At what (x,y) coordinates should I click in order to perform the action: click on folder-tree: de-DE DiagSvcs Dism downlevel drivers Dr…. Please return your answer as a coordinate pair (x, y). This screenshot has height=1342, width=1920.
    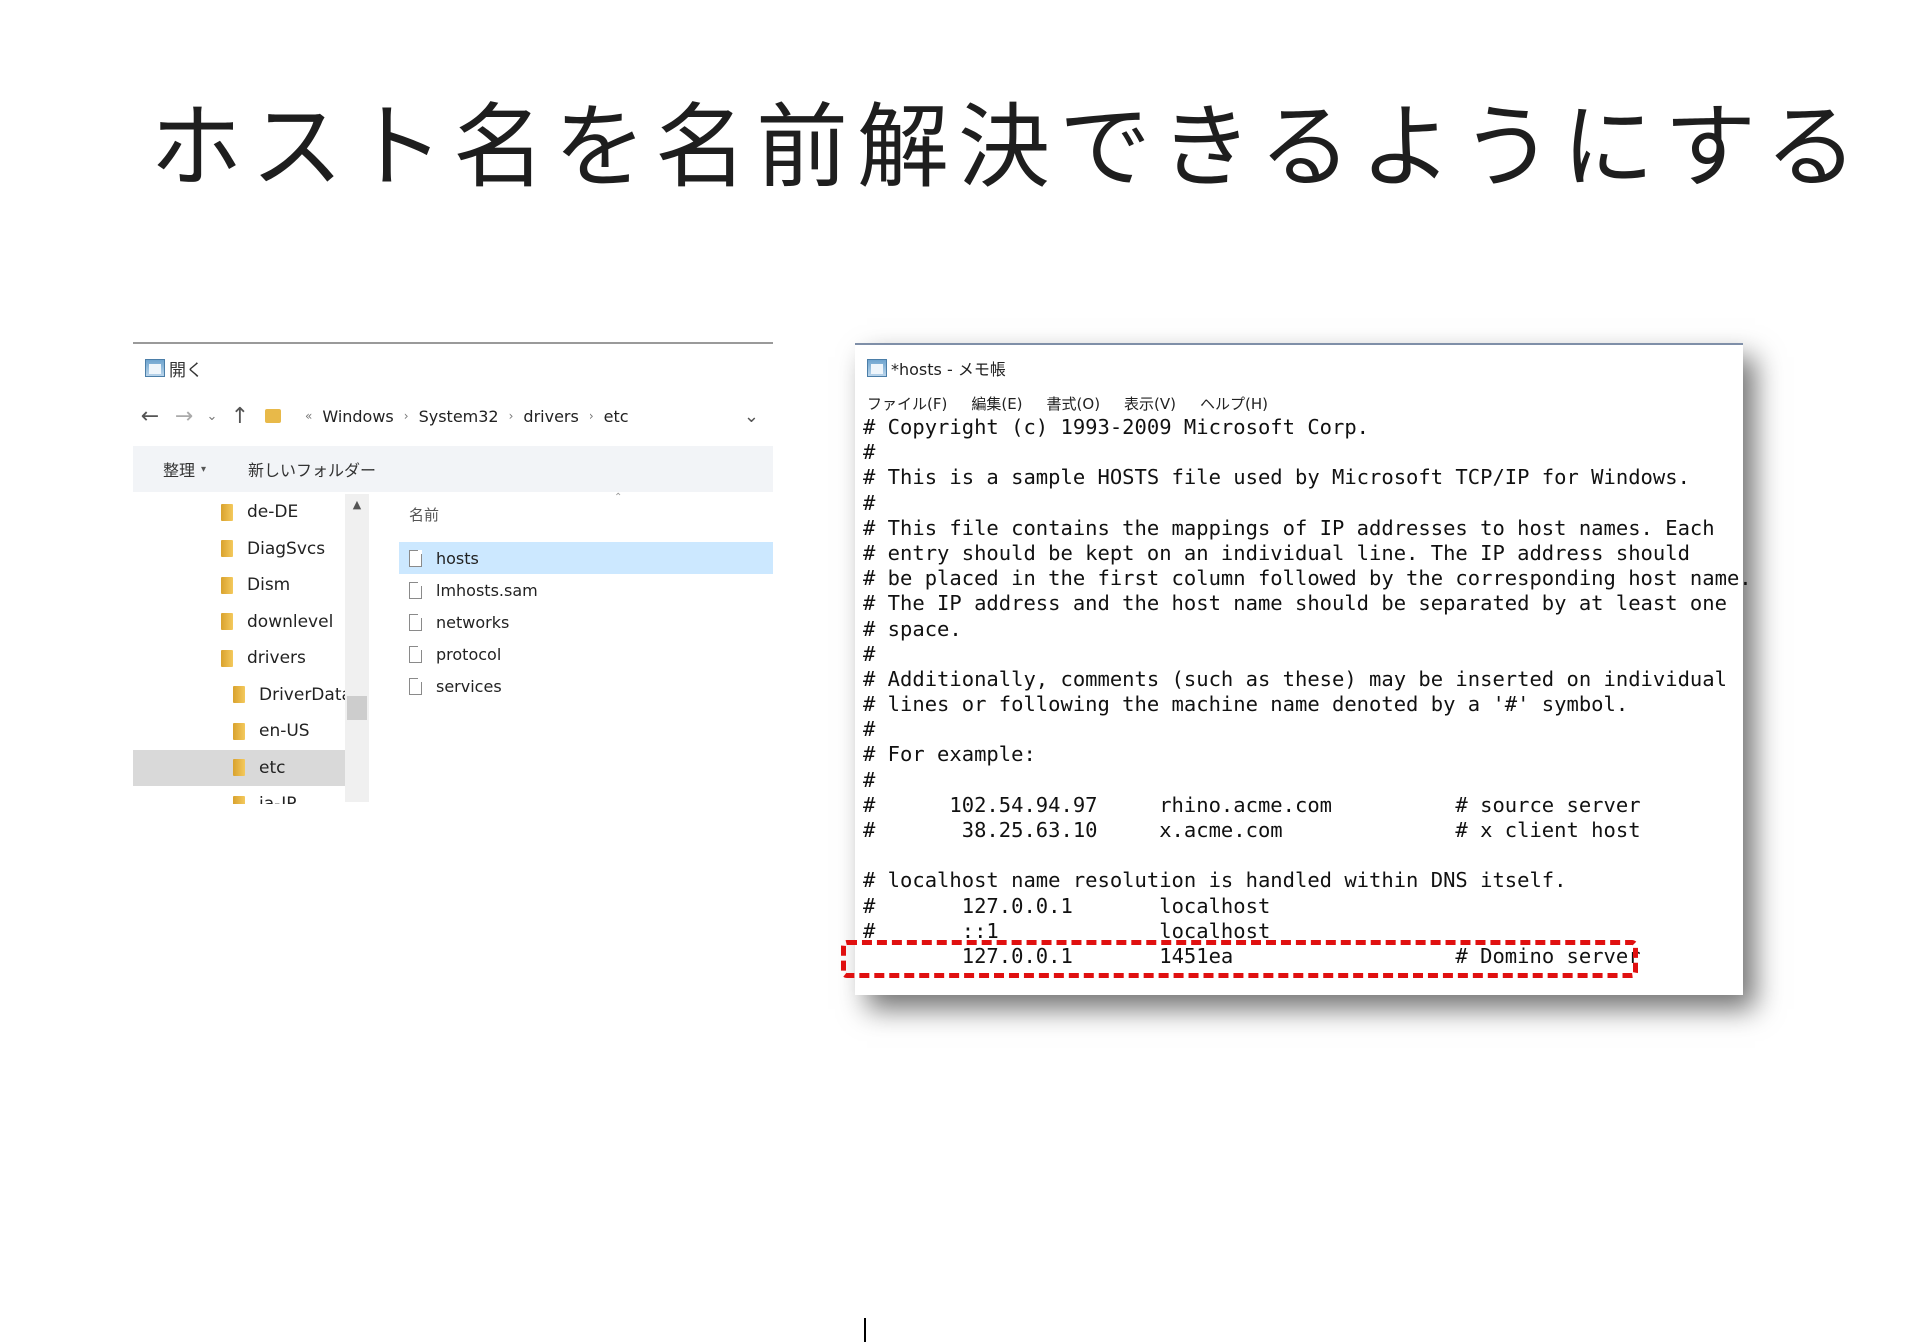
    Looking at the image, I should click on (239, 649).